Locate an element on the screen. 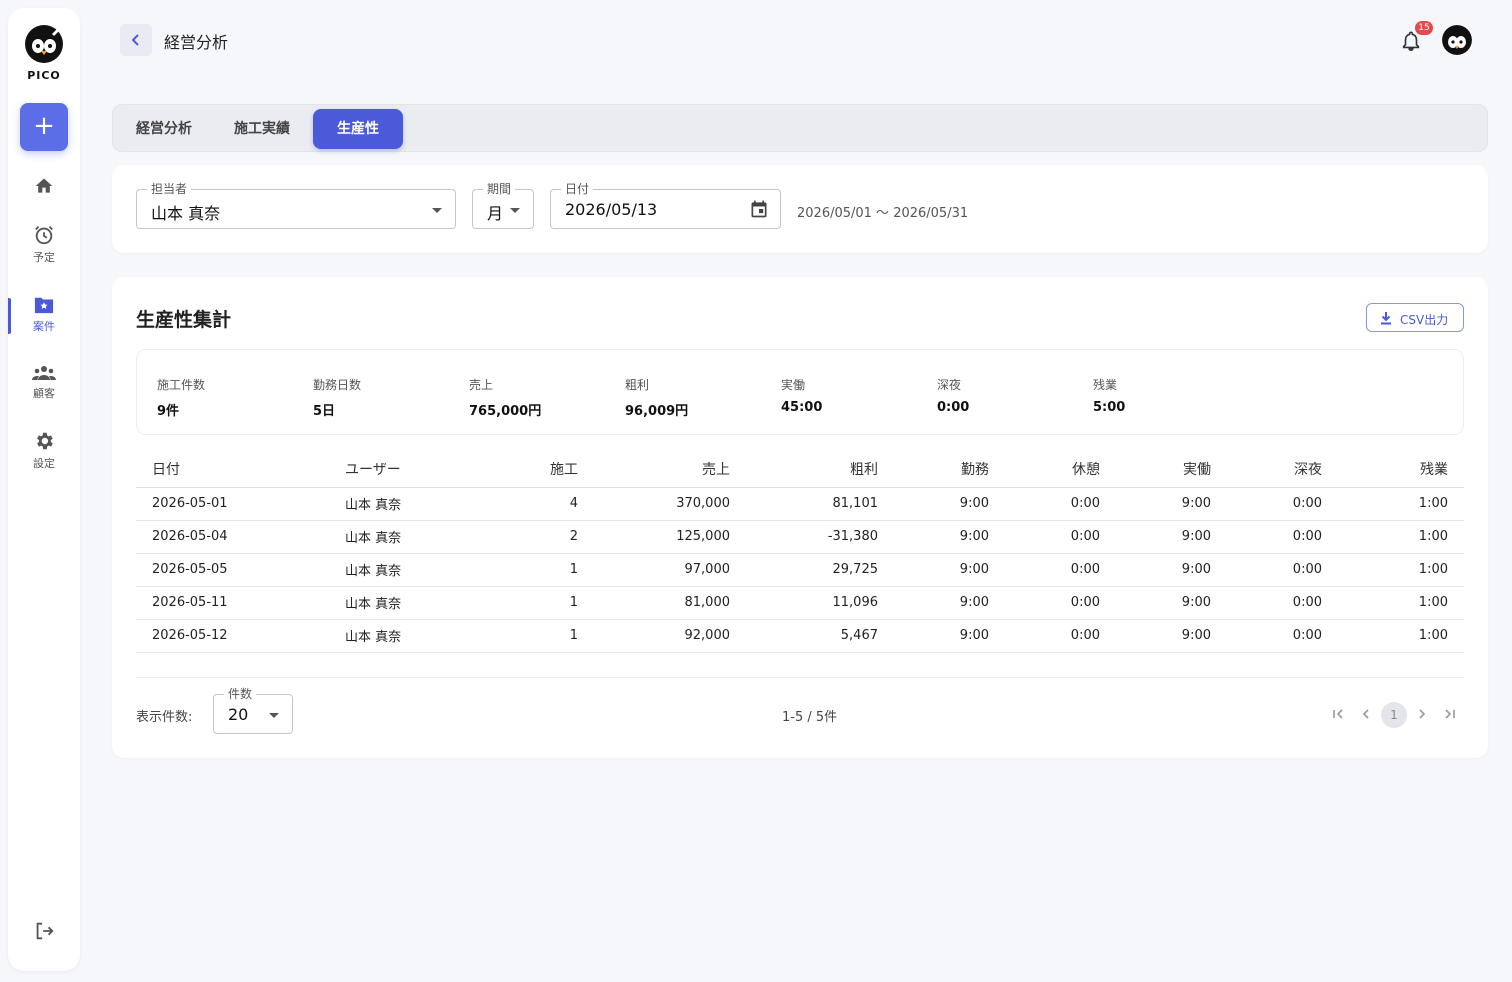  sidebar-item-home is located at coordinates (44, 186).